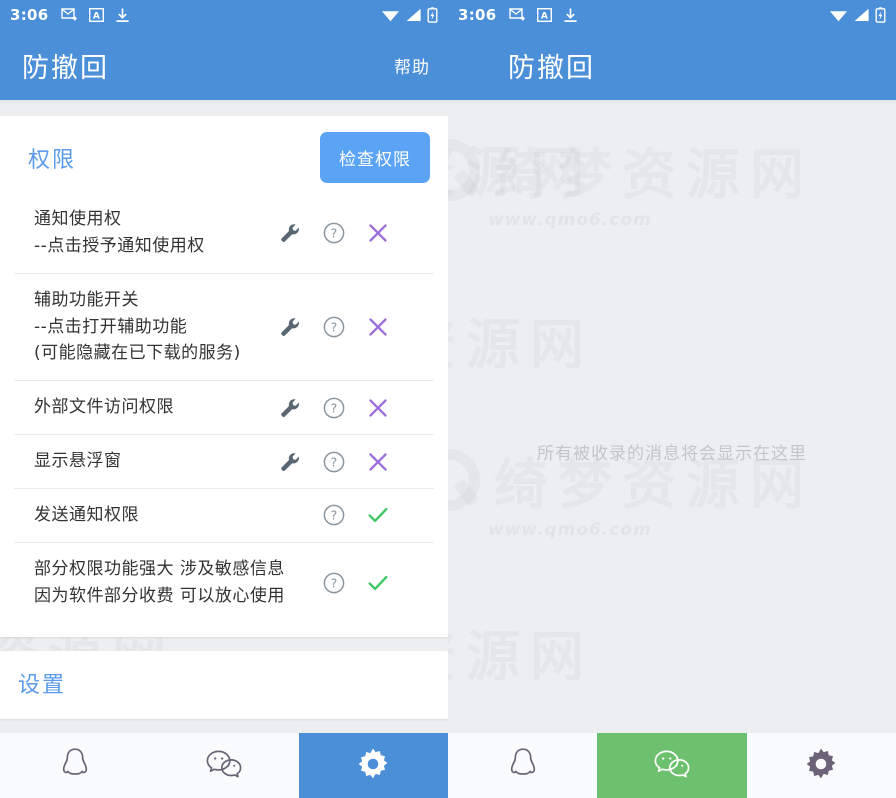  I want to click on page-title: 防撤回, so click(65, 68).